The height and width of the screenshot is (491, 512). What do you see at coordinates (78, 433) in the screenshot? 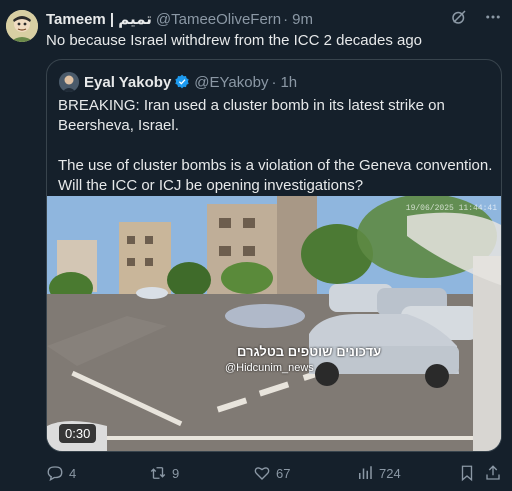
I see `video-duration-badge: 0:30` at bounding box center [78, 433].